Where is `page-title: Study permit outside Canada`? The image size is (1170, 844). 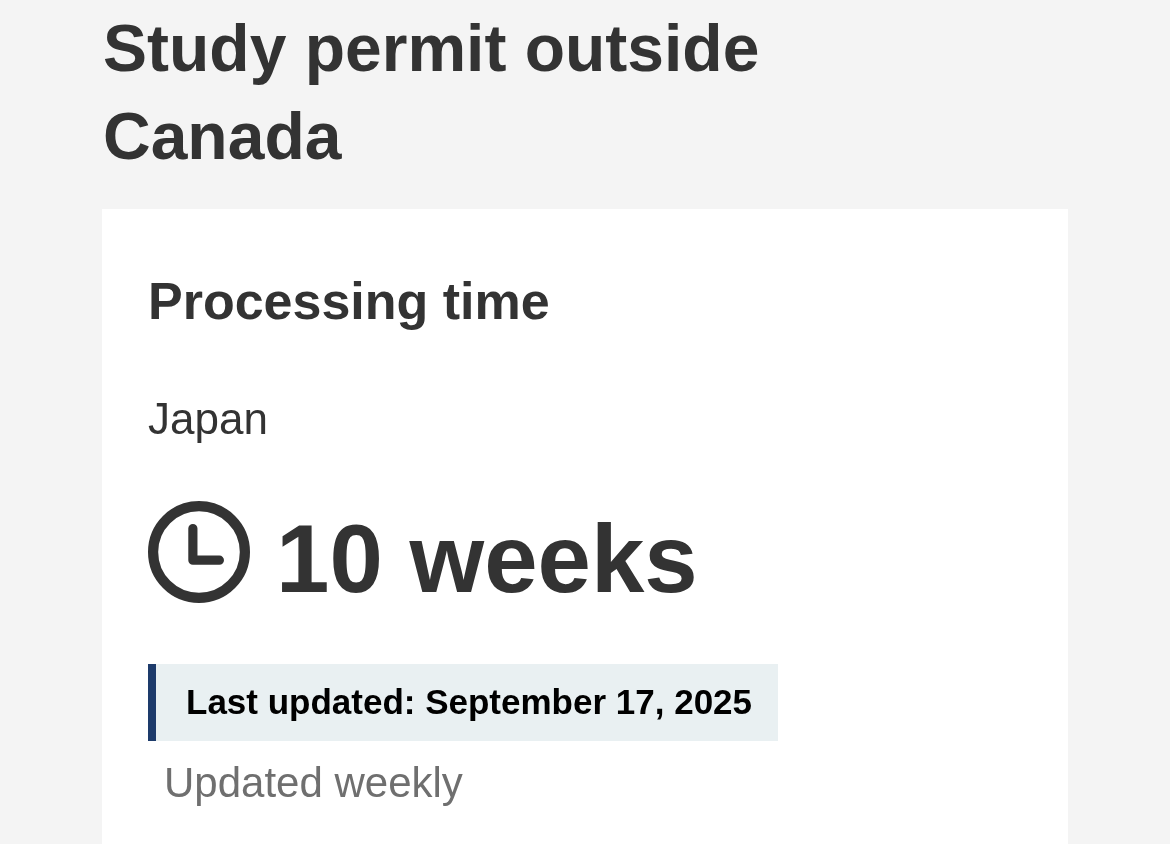
page-title: Study permit outside Canada is located at coordinates (432, 92).